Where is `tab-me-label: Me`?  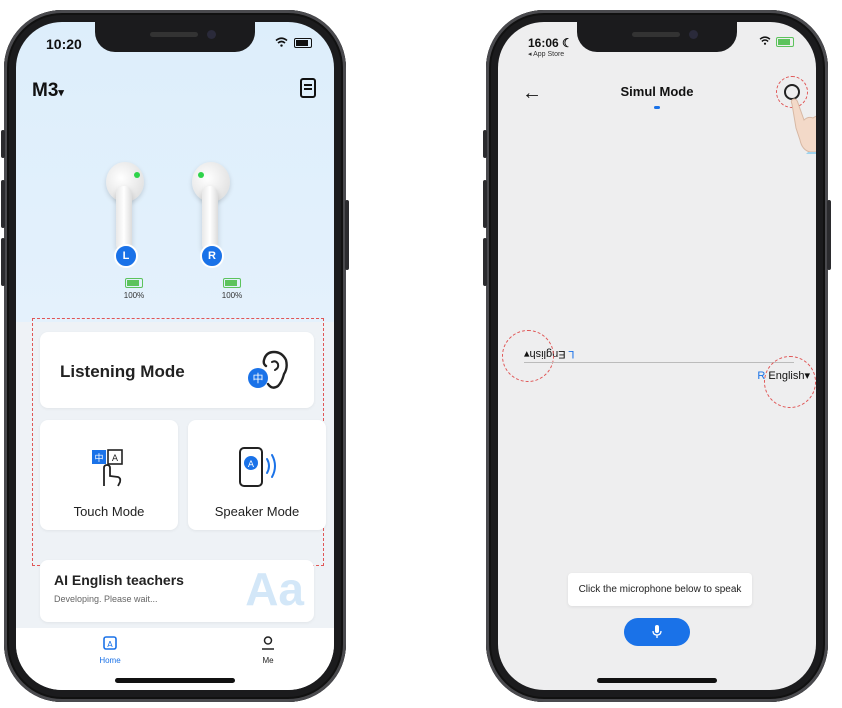
tab-me-label: Me is located at coordinates (268, 660).